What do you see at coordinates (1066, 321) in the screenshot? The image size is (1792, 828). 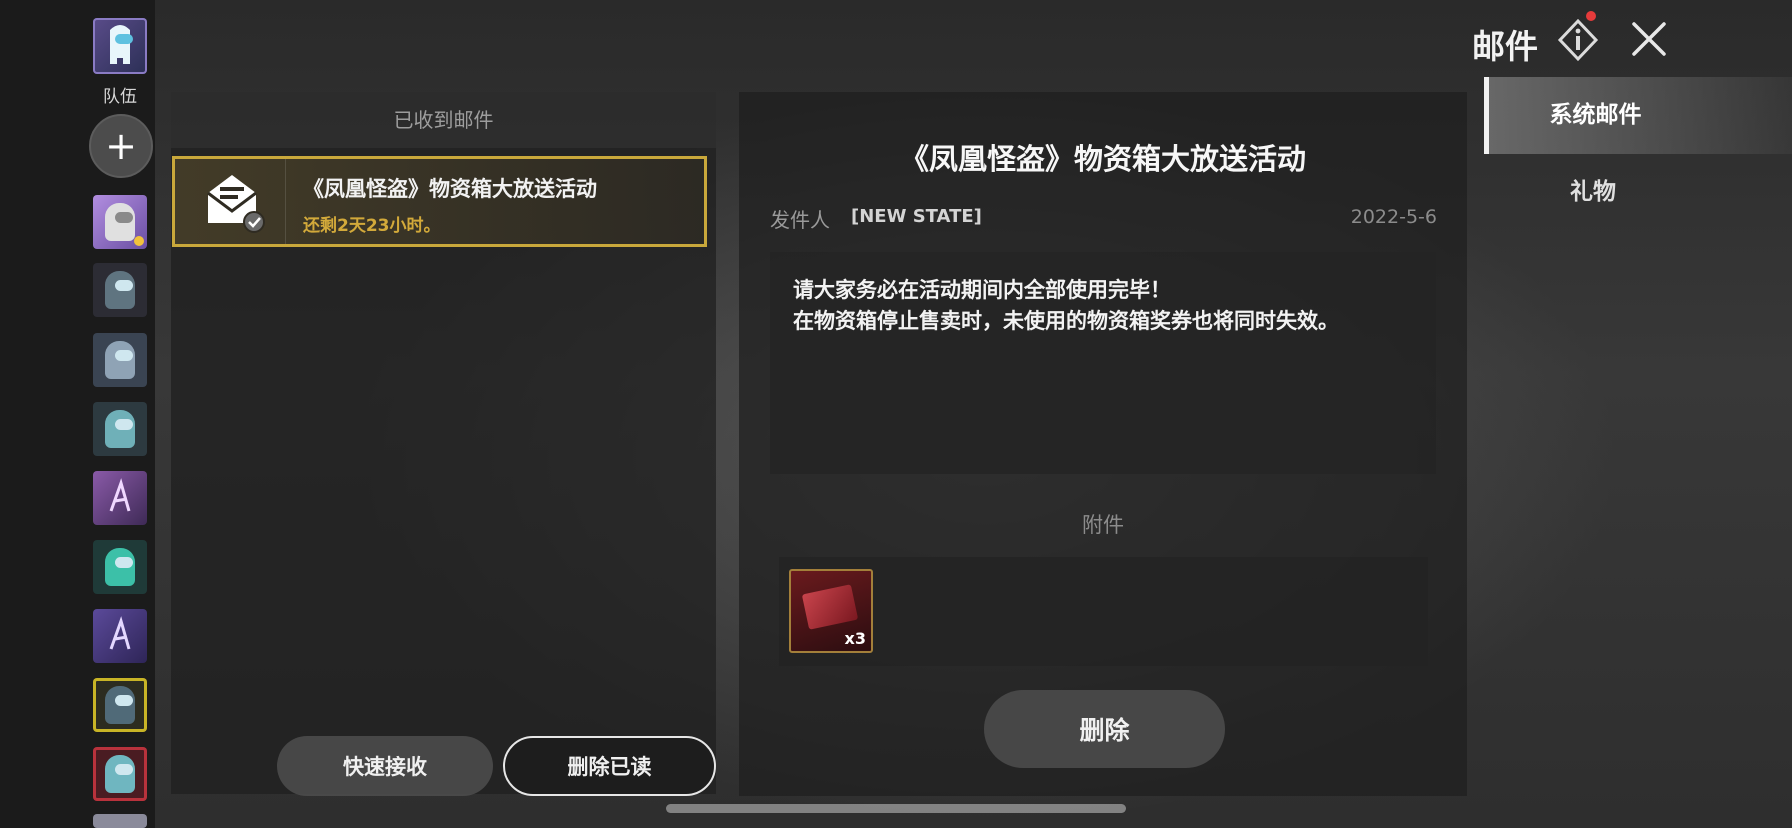 I see `mail-body-line: 在物资箱停止售卖时，未使用的物资箱奖券也将同时失效。` at bounding box center [1066, 321].